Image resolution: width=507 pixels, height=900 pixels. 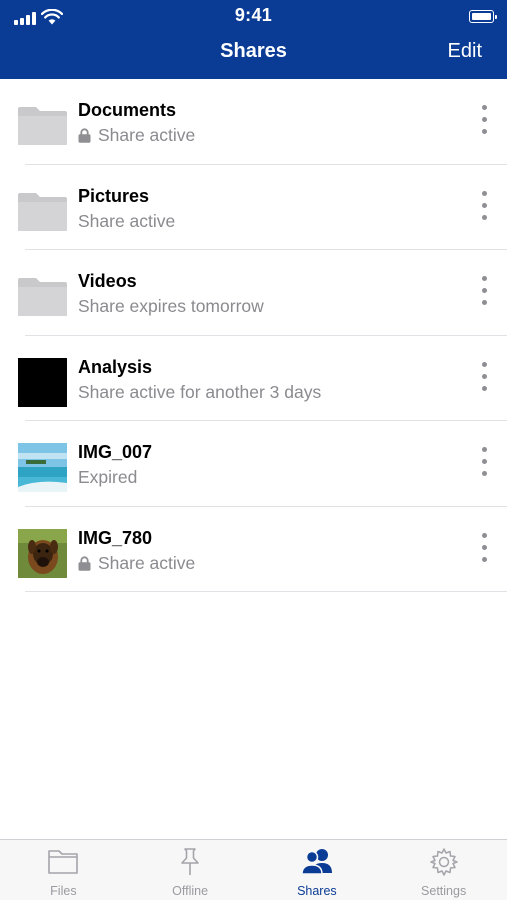 I want to click on tab-files: Files, so click(x=63, y=870).